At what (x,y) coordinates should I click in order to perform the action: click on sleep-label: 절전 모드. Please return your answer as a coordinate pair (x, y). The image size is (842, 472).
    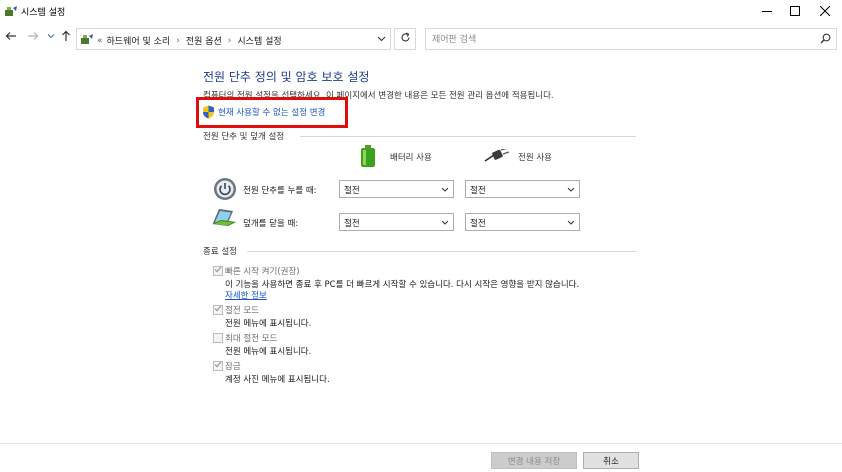
    Looking at the image, I should click on (242, 311).